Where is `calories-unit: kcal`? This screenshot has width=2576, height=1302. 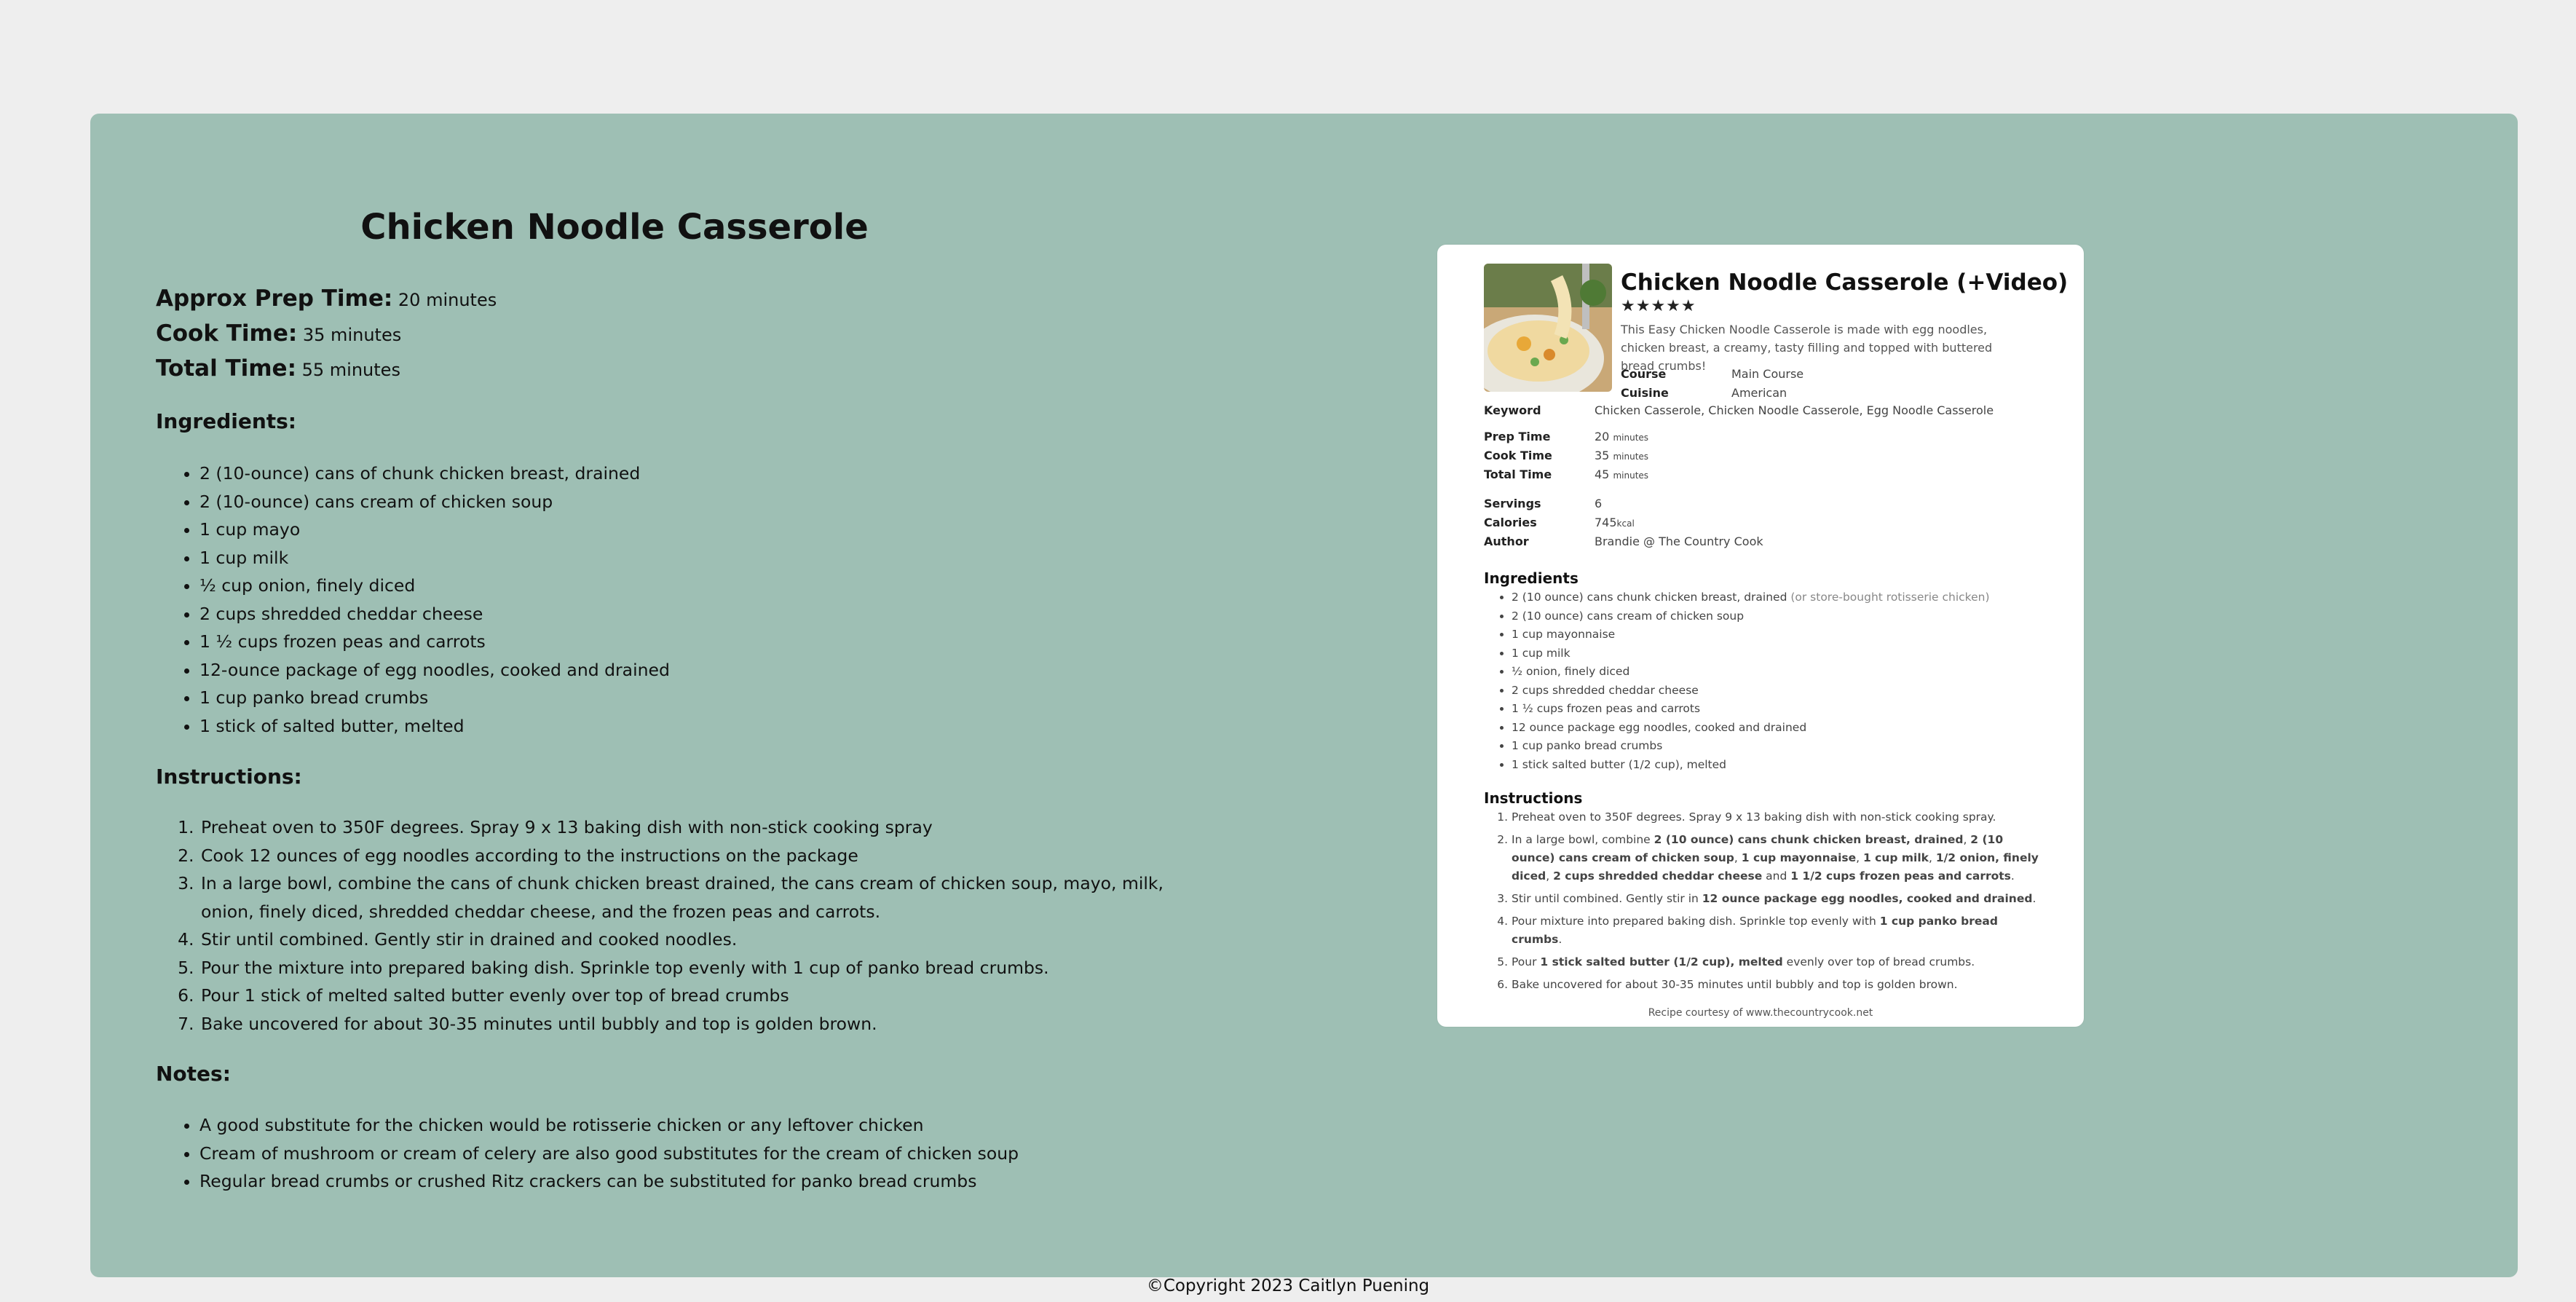
calories-unit: kcal is located at coordinates (1626, 523).